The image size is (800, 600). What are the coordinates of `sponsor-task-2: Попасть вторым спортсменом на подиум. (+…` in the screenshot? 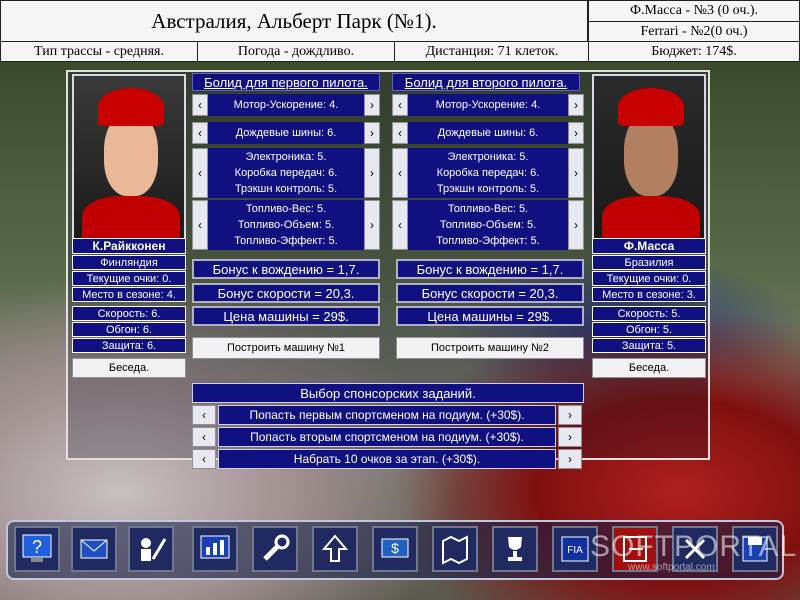 It's located at (387, 437).